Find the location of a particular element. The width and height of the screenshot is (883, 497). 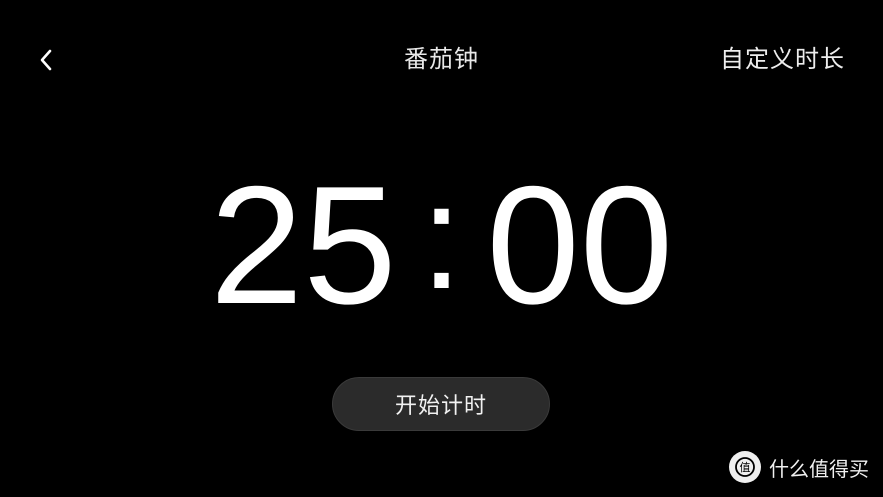

watermark: 值 什么值得买 is located at coordinates (799, 467).